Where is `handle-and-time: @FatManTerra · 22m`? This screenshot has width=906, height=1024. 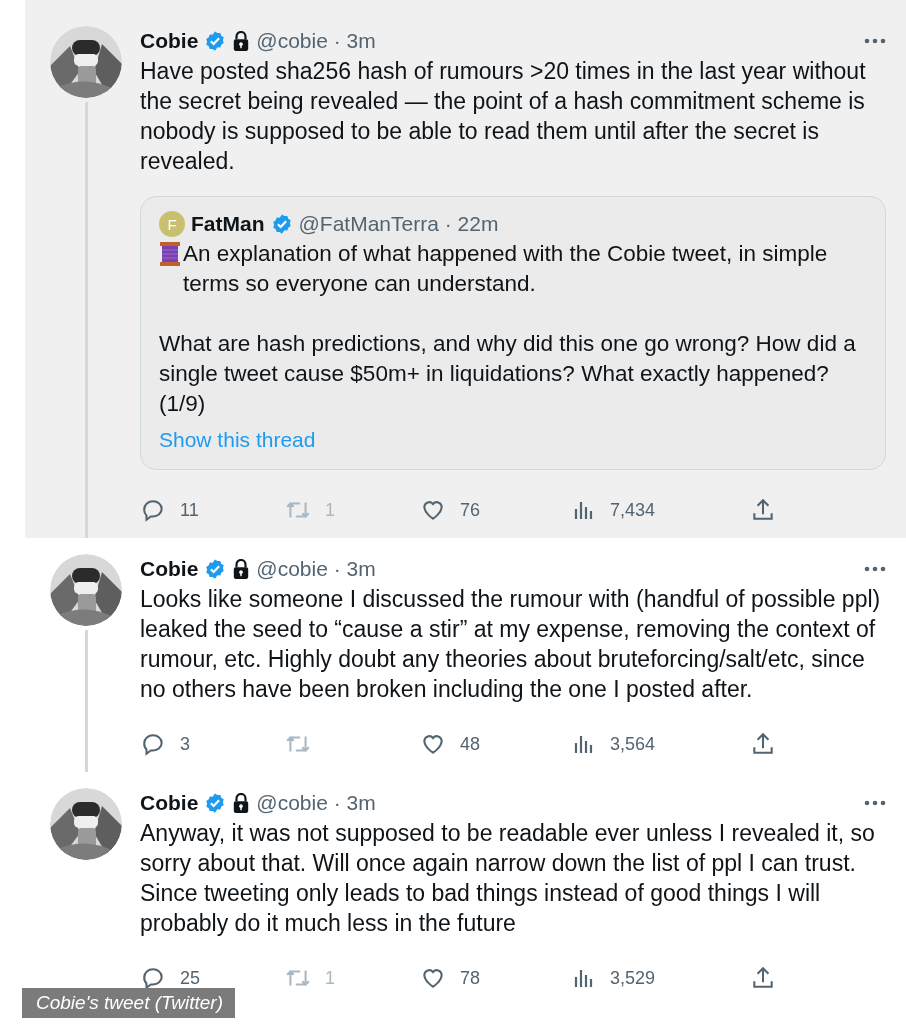
handle-and-time: @FatManTerra · 22m is located at coordinates (398, 224).